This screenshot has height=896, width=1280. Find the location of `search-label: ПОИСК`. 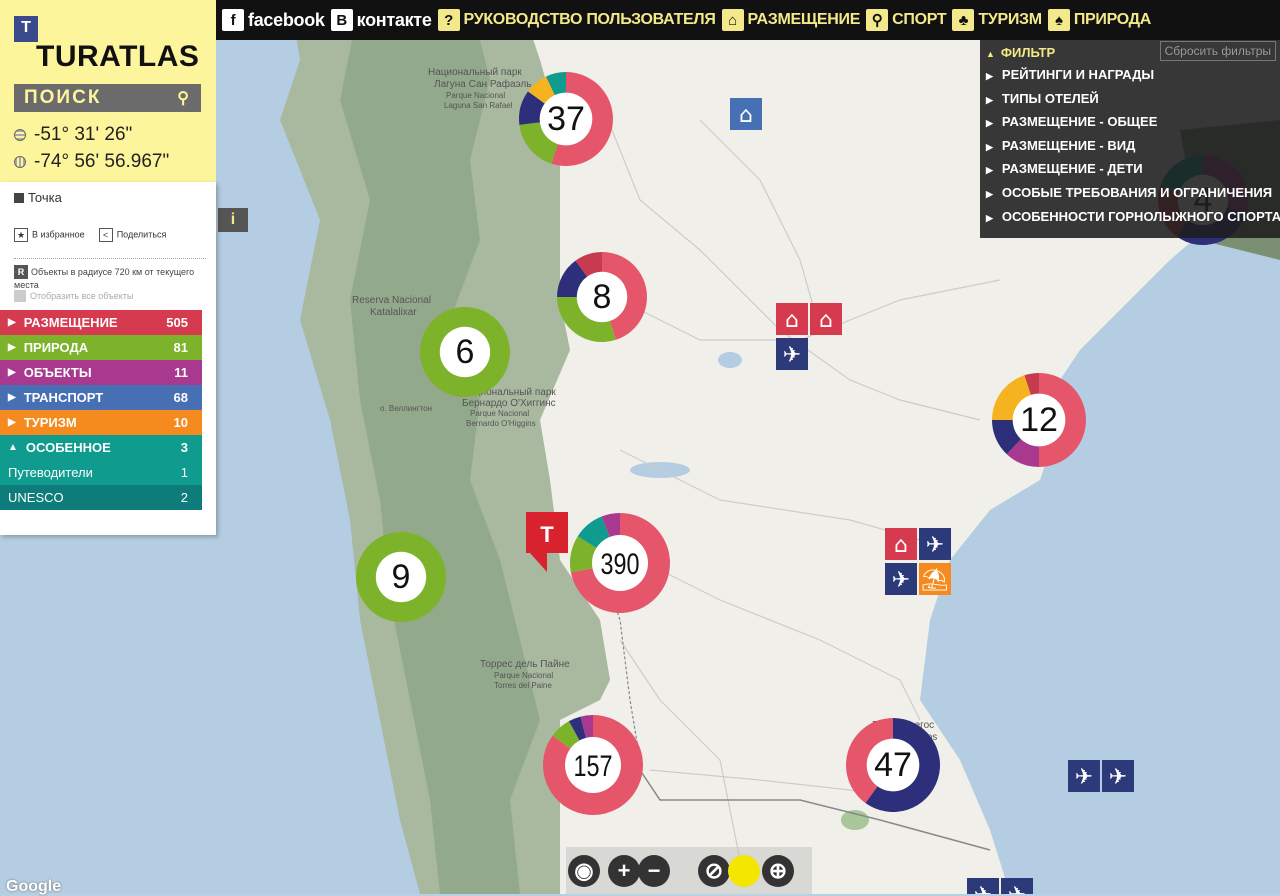

search-label: ПОИСК is located at coordinates (63, 97).